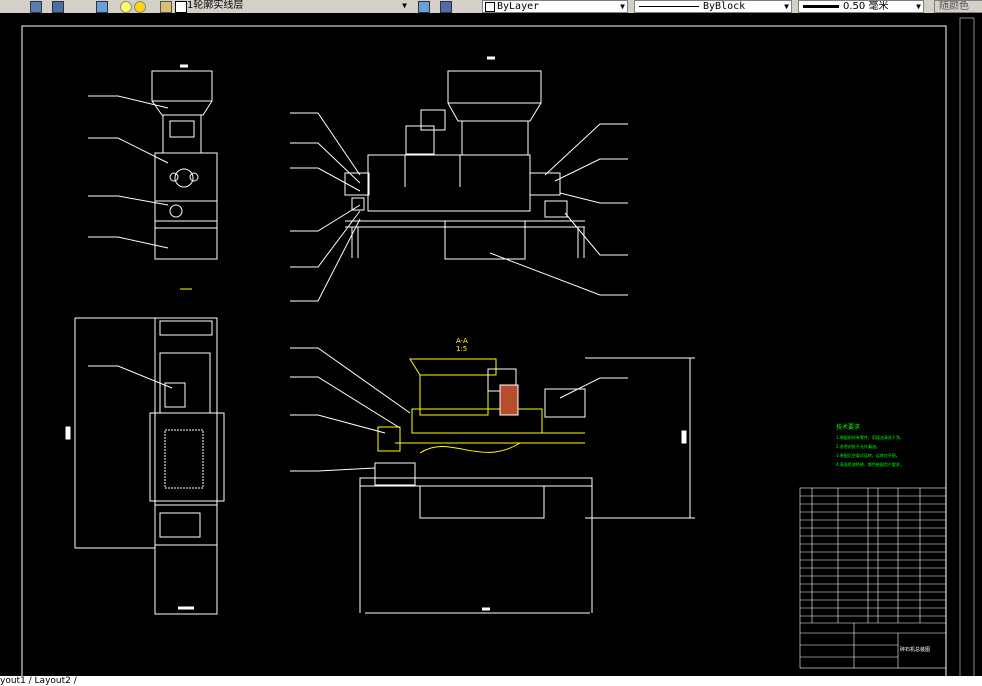 The height and width of the screenshot is (686, 982). I want to click on make-current-layer-icon, so click(424, 7).